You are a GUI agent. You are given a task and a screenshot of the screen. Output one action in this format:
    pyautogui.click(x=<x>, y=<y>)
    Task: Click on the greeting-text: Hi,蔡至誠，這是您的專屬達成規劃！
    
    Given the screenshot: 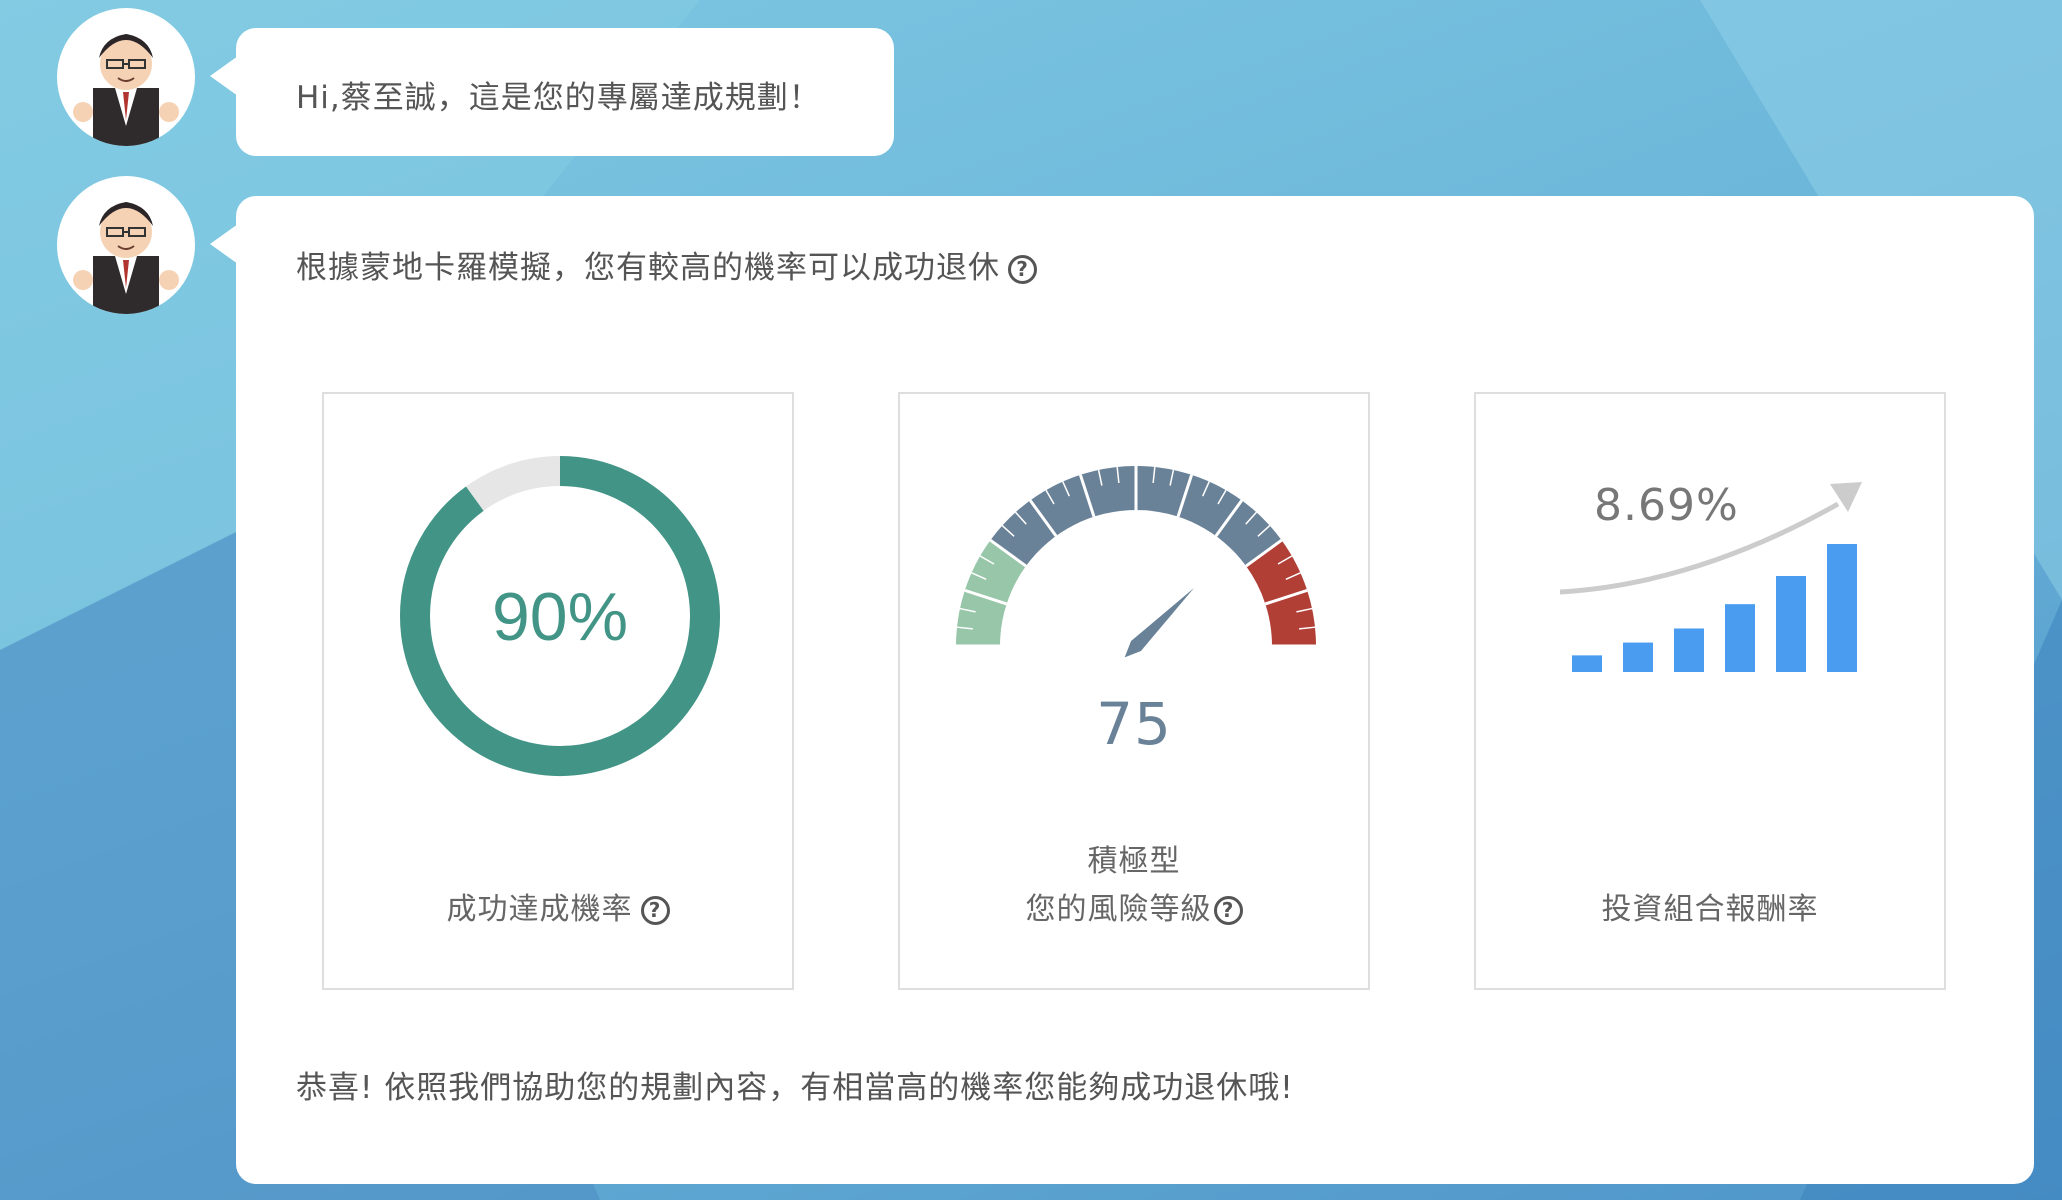 What is the action you would take?
    pyautogui.click(x=558, y=98)
    